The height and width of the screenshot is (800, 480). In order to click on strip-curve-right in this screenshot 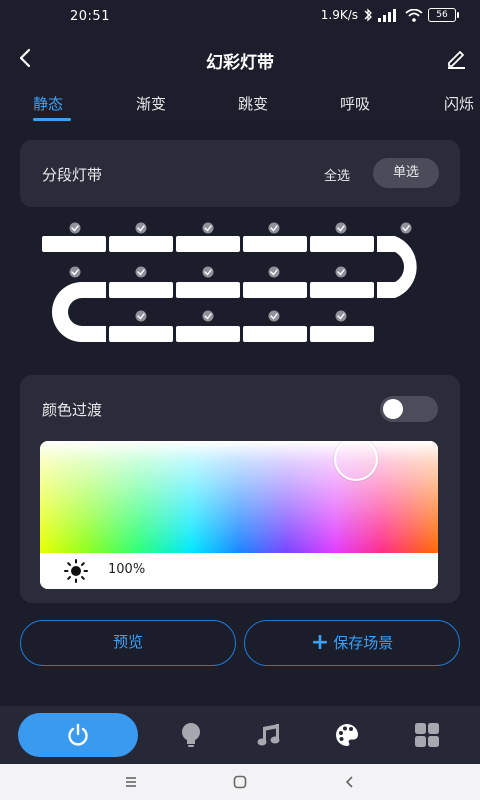, I will do `click(397, 267)`.